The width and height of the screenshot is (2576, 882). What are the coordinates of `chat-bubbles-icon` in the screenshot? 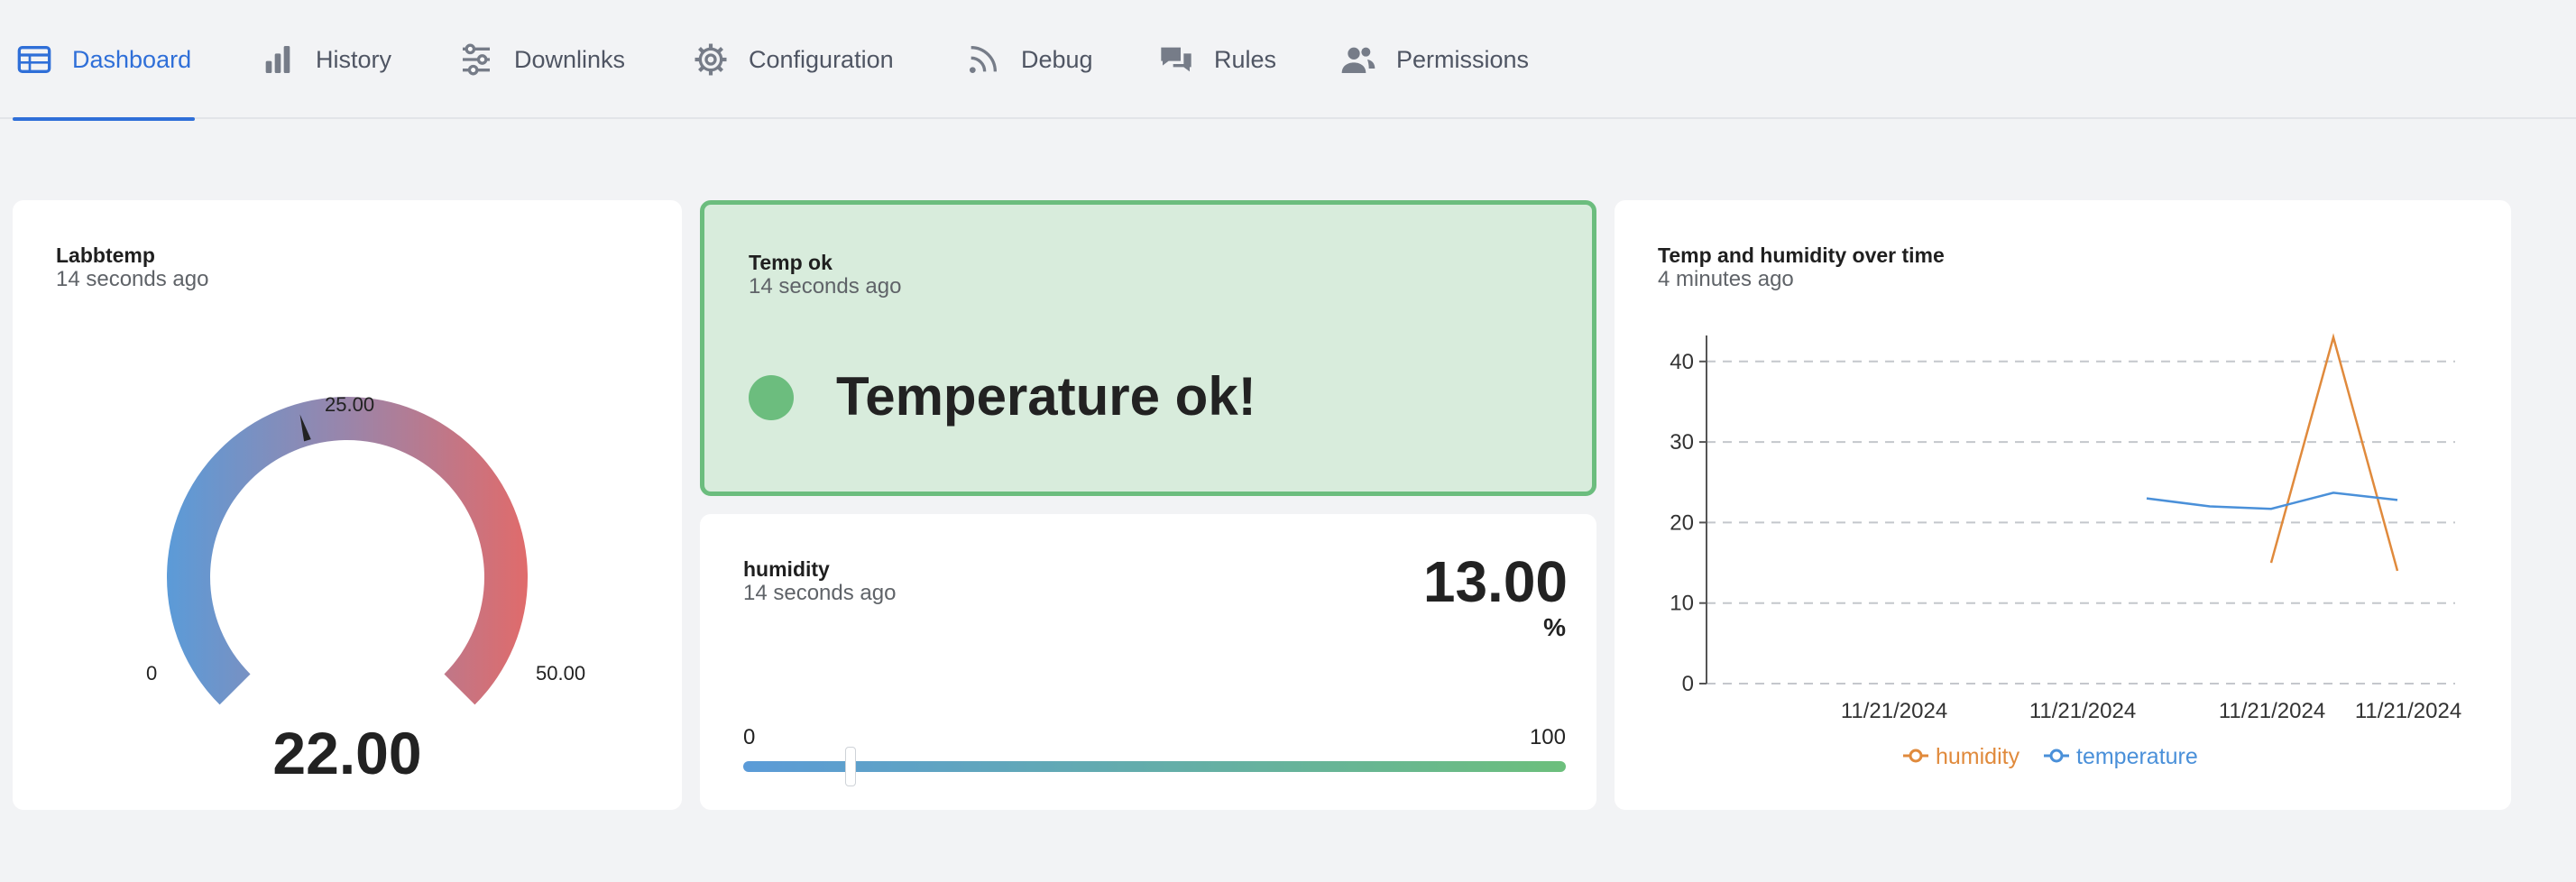 It's located at (1176, 59).